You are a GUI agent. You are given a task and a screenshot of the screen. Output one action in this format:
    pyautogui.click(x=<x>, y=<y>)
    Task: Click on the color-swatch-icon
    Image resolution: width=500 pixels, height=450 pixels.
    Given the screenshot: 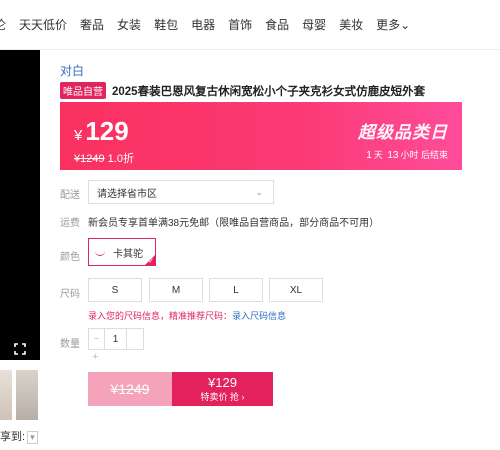 What is the action you would take?
    pyautogui.click(x=100, y=252)
    